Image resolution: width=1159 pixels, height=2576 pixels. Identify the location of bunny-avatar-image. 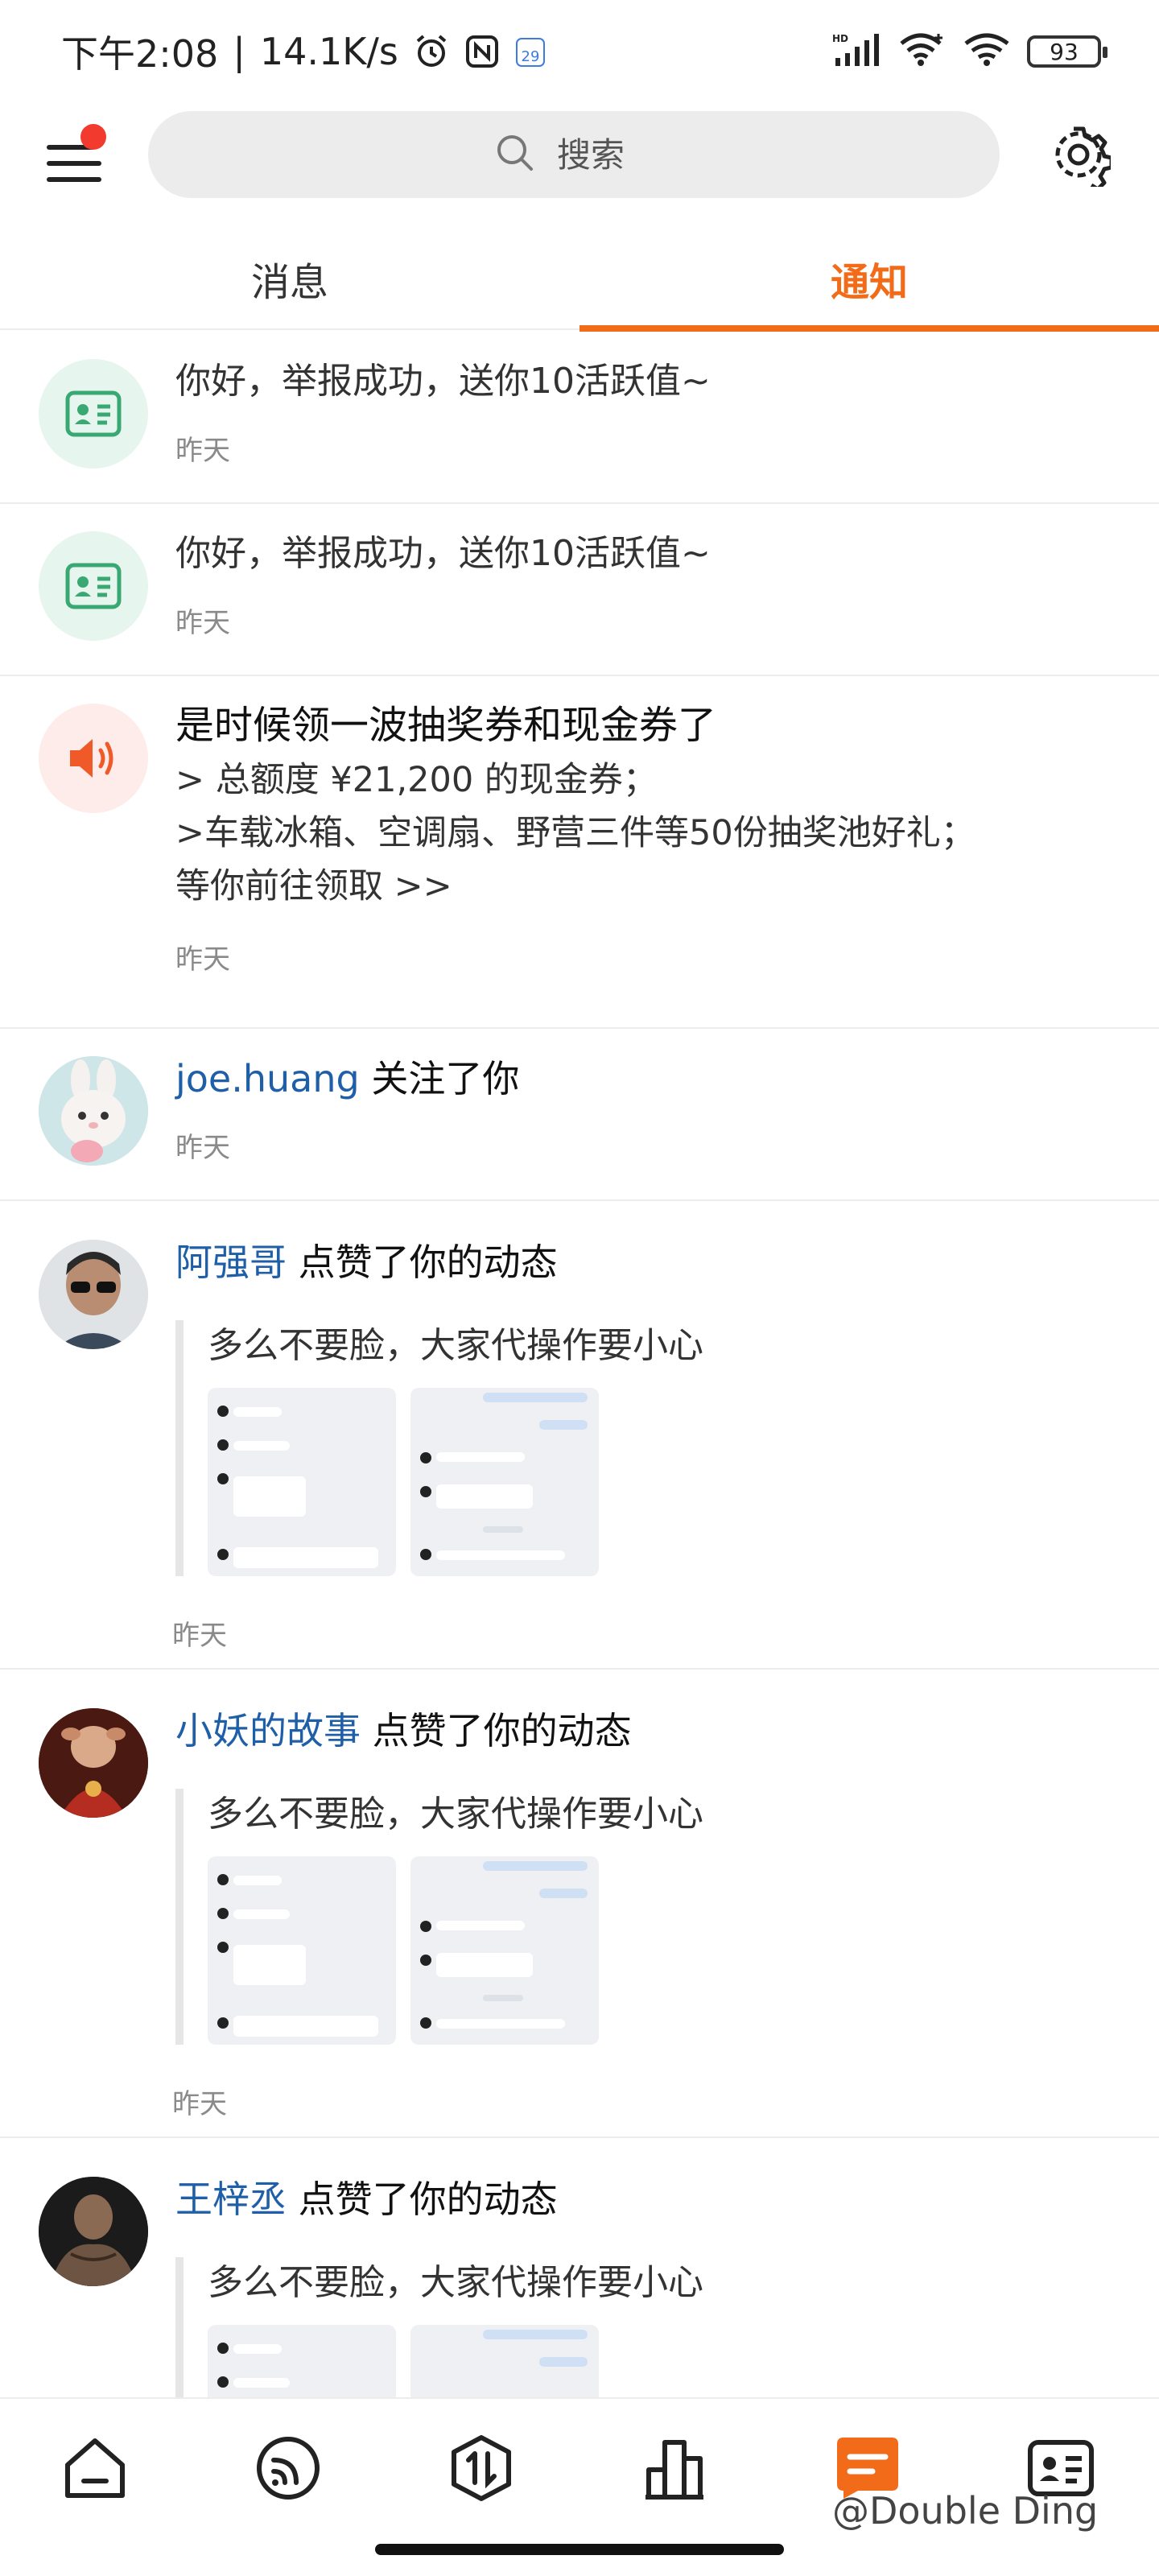
(93, 1111).